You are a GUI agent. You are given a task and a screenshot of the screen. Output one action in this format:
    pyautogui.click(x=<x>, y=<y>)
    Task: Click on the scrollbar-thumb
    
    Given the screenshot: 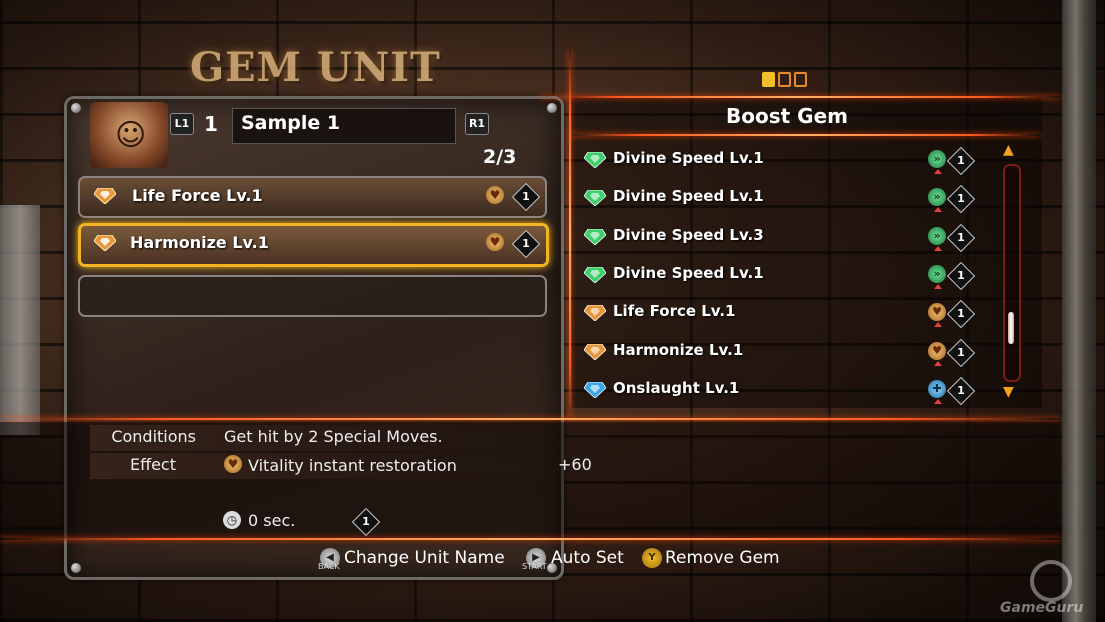 What is the action you would take?
    pyautogui.click(x=1011, y=328)
    